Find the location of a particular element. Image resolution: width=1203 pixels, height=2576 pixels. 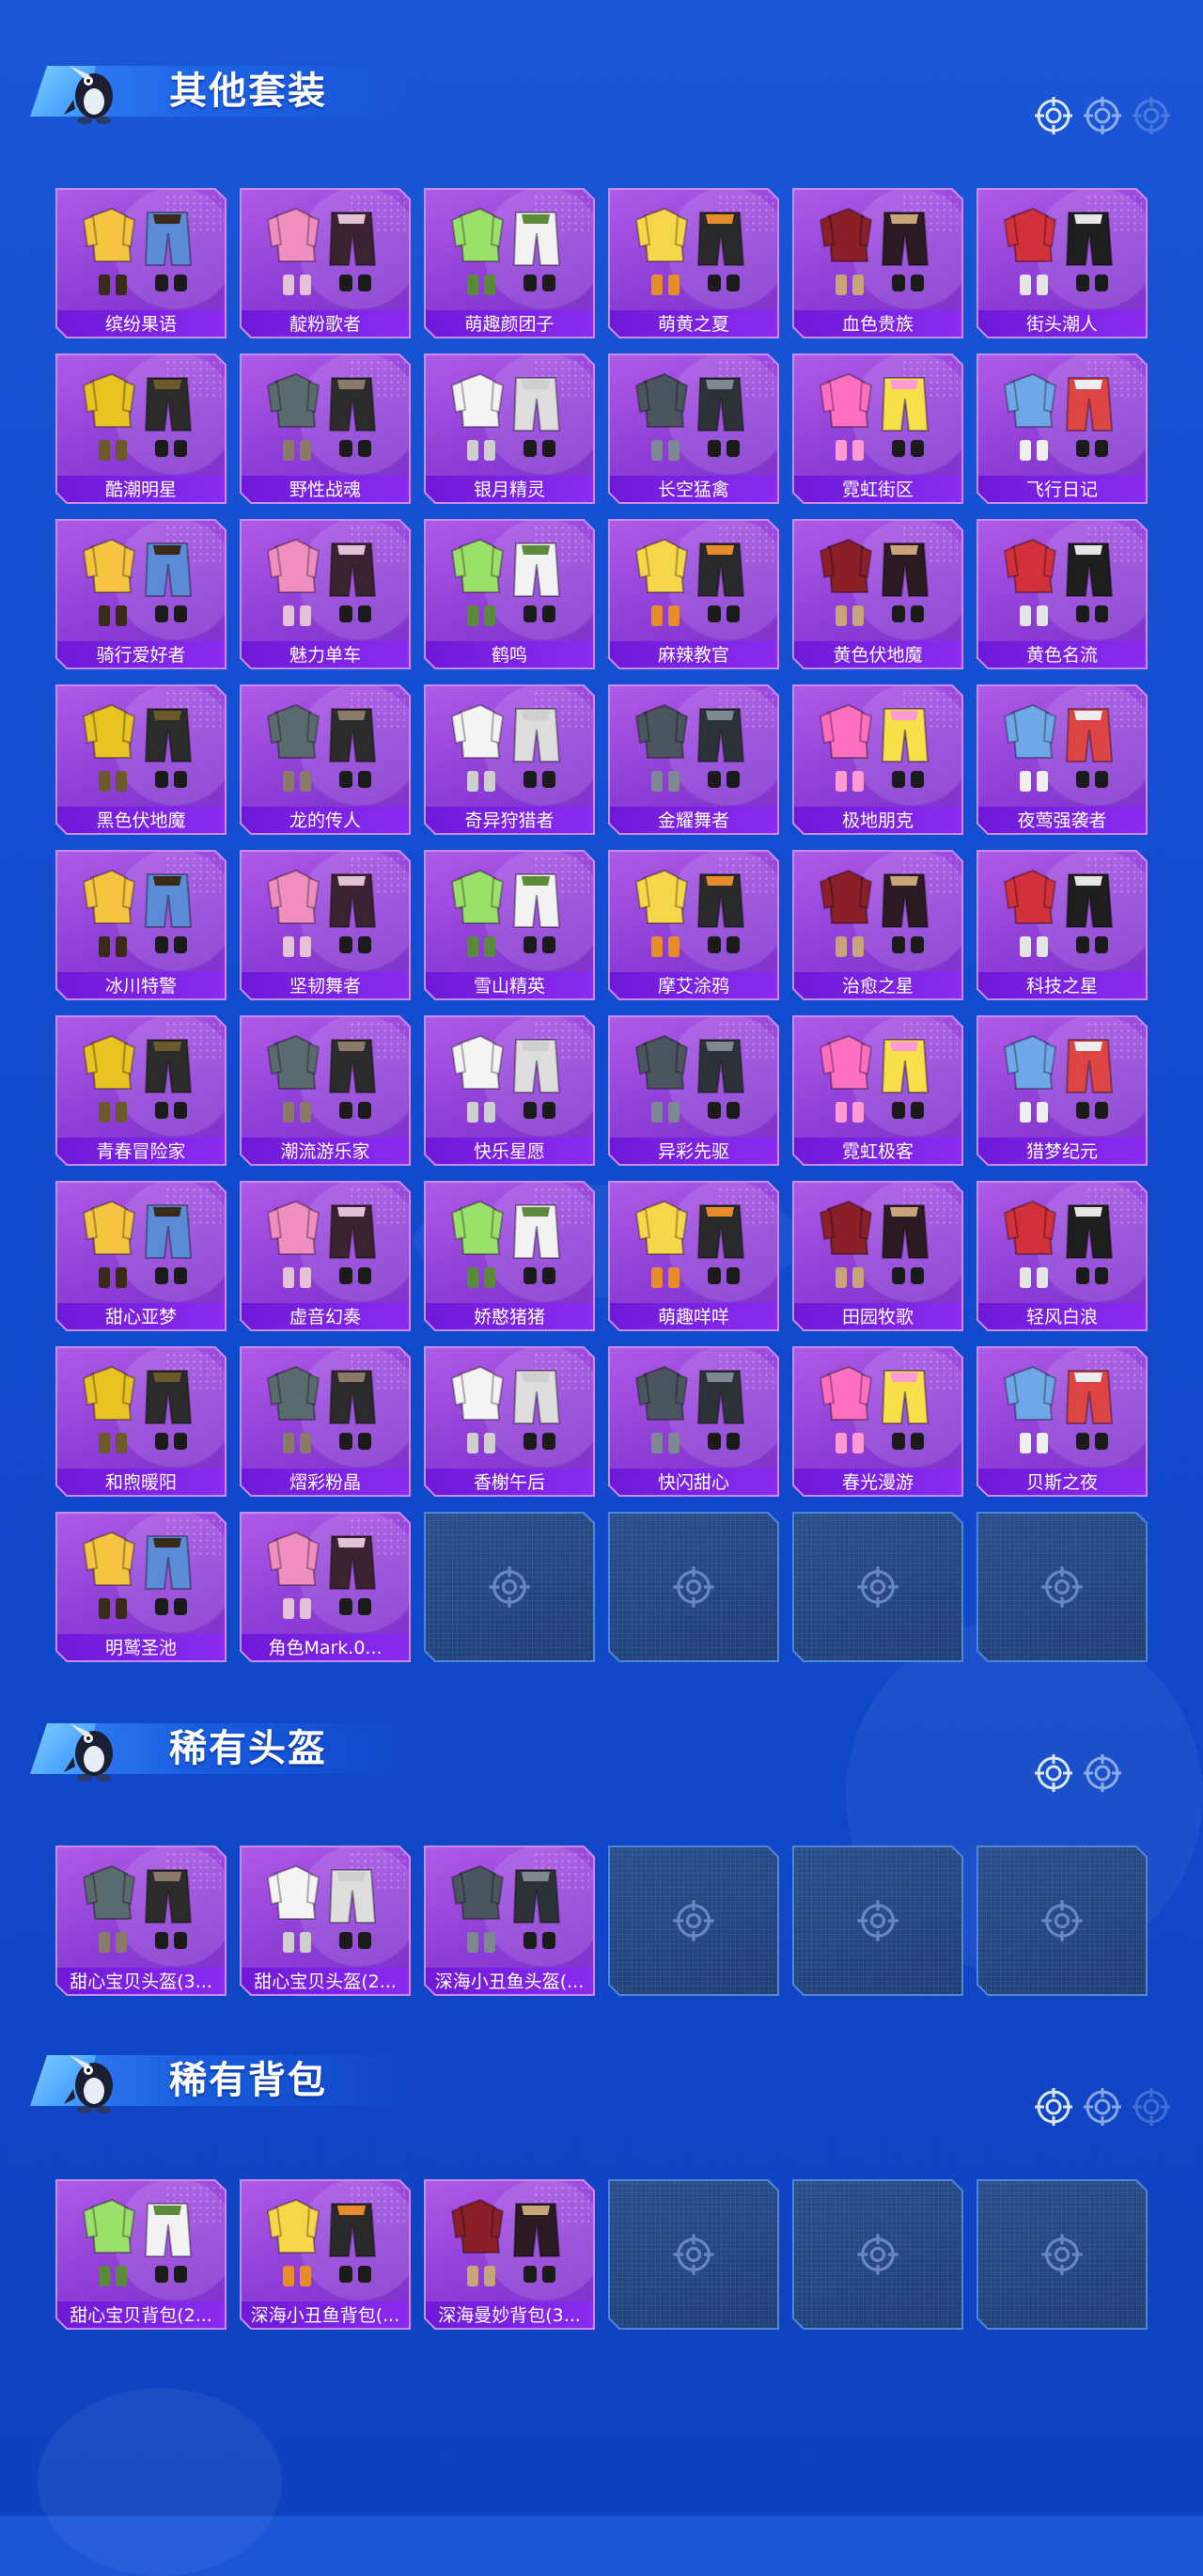

item-tile: 青春冒险家 is located at coordinates (141, 1091).